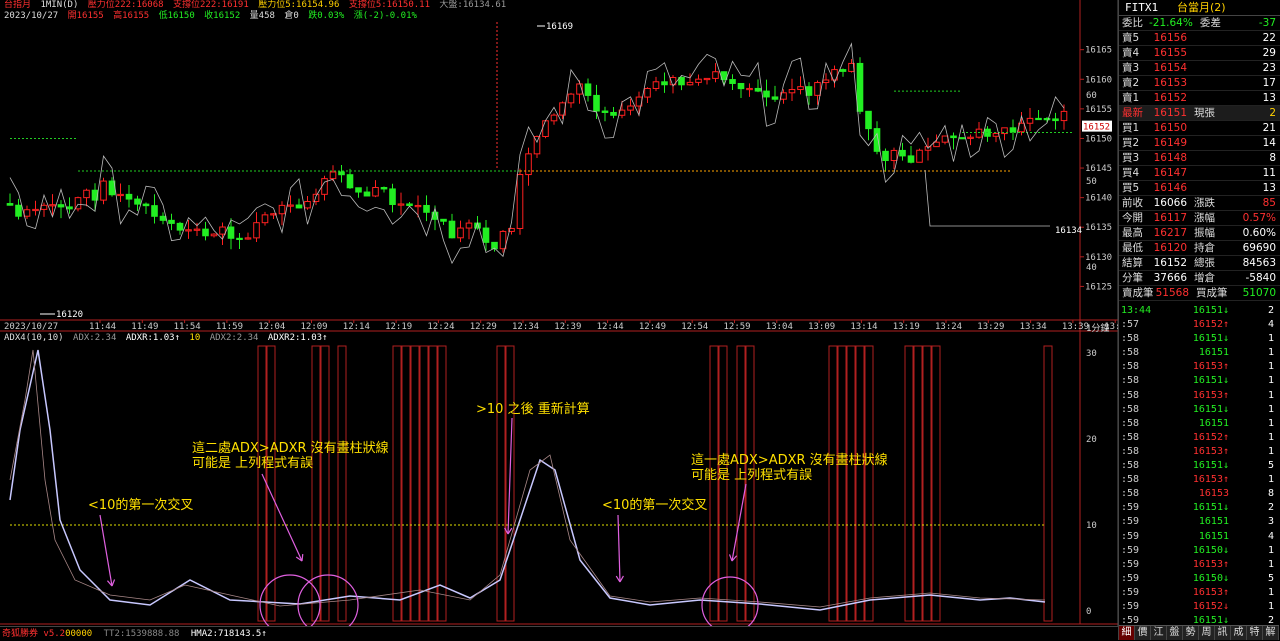 This screenshot has width=1280, height=641. Describe the element at coordinates (1204, 113) in the screenshot. I see `last-qty-label: 現張` at that location.